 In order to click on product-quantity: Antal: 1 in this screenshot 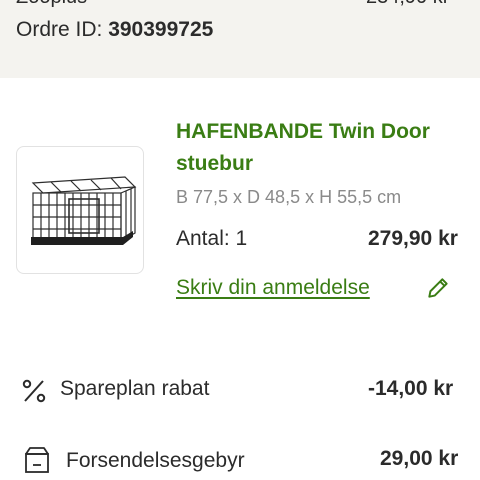, I will do `click(212, 238)`.